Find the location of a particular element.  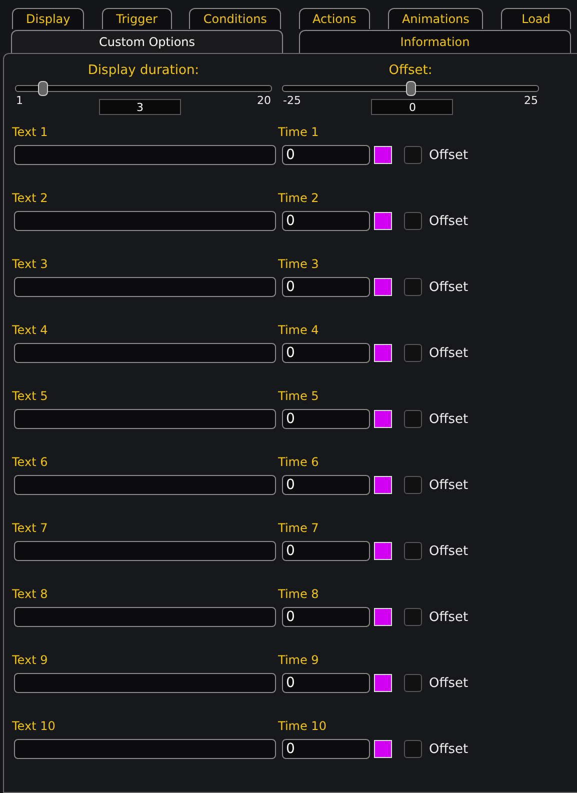

text-label: Text 3 is located at coordinates (30, 264).